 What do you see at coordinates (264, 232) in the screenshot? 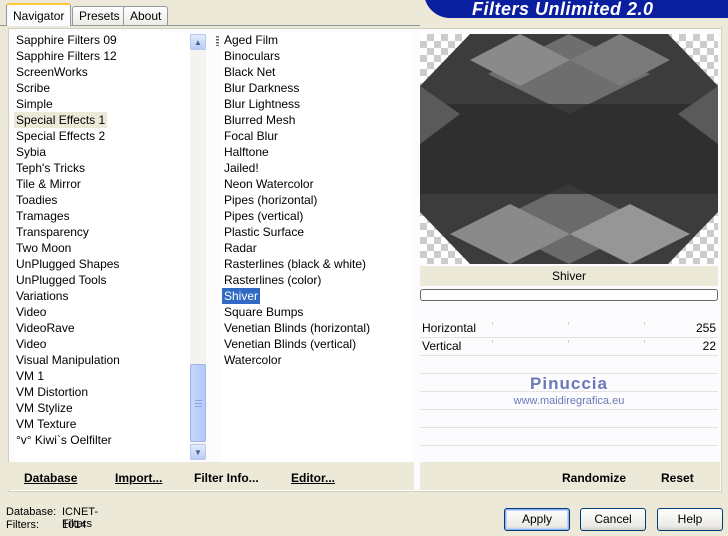
I see `filter-list-item: Plastic Surface` at bounding box center [264, 232].